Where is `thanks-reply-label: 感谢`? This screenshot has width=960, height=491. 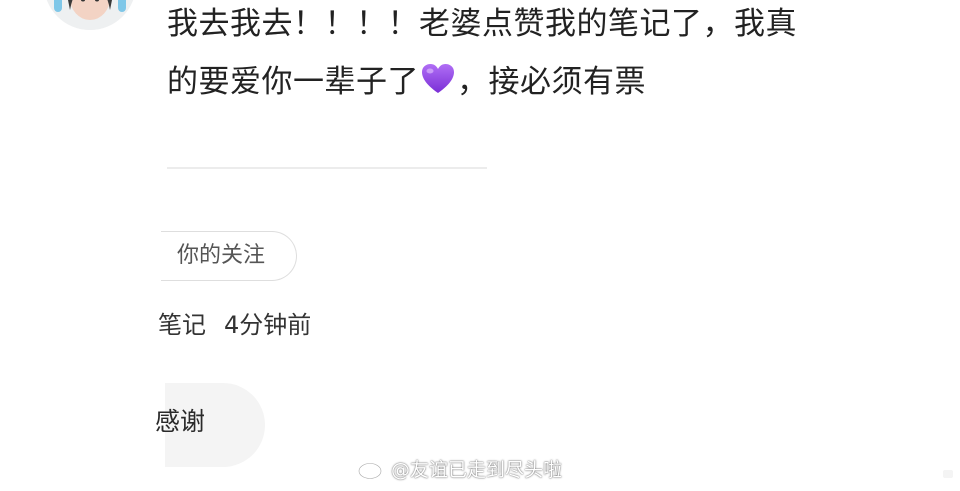
thanks-reply-label: 感谢 is located at coordinates (180, 421).